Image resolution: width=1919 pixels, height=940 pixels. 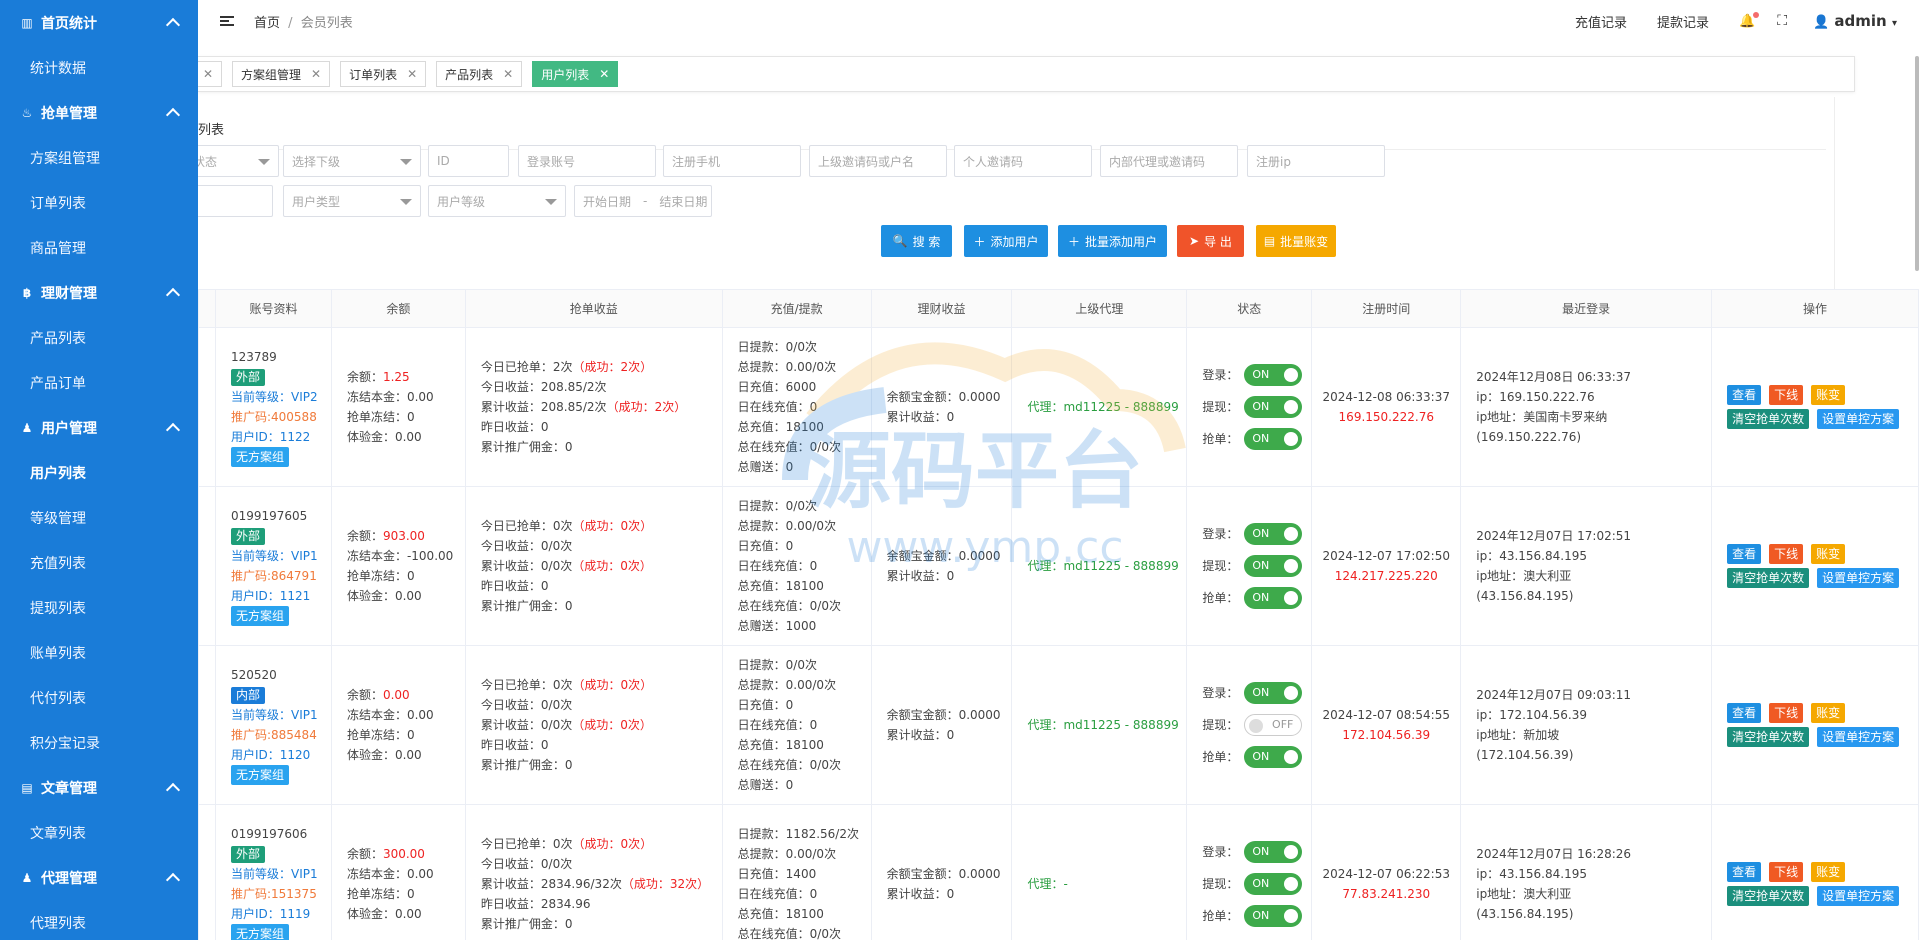 I want to click on filter-1: 选择下级, so click(x=352, y=161).